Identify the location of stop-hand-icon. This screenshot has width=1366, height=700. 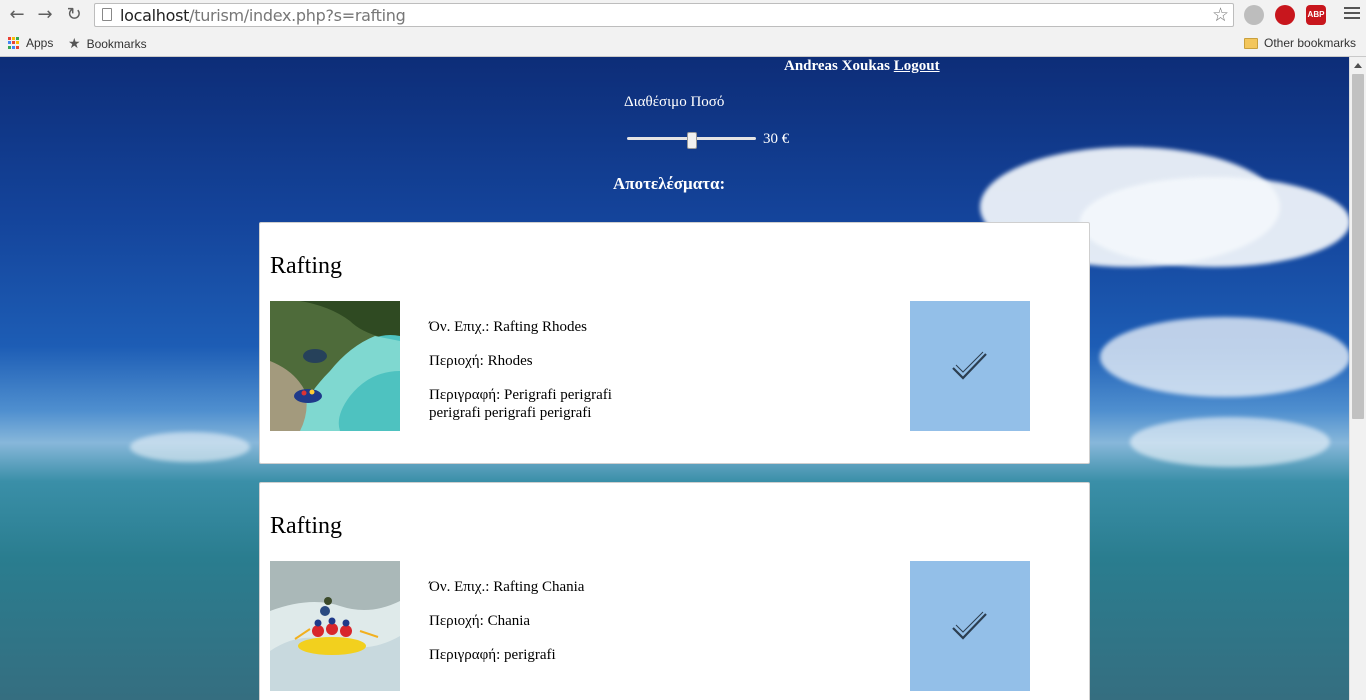
(1285, 15).